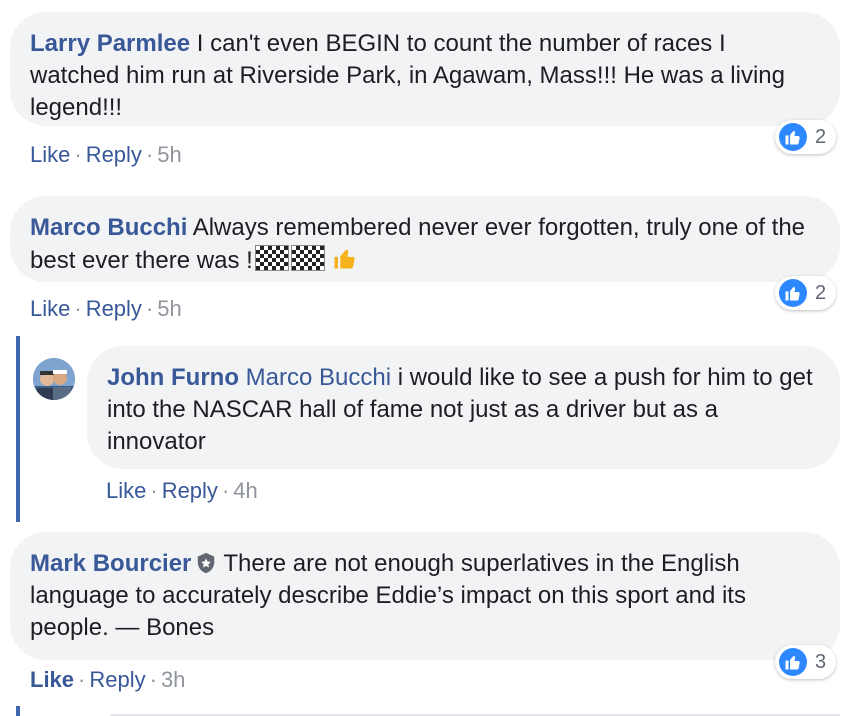  I want to click on mention-link: Marco Bucchi, so click(318, 377).